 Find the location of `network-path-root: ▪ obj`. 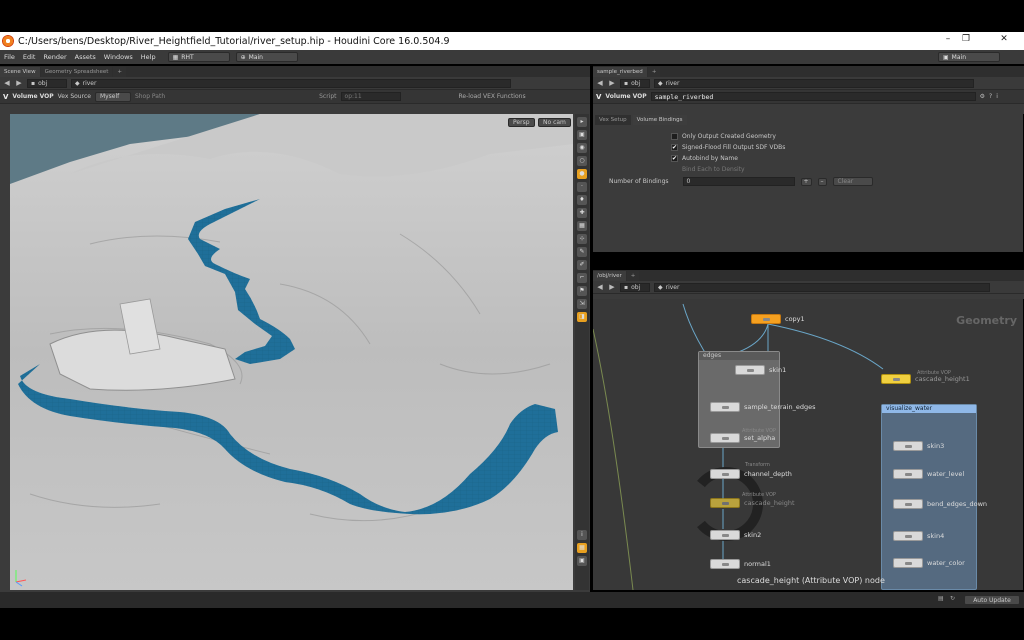

network-path-root: ▪ obj is located at coordinates (635, 287).